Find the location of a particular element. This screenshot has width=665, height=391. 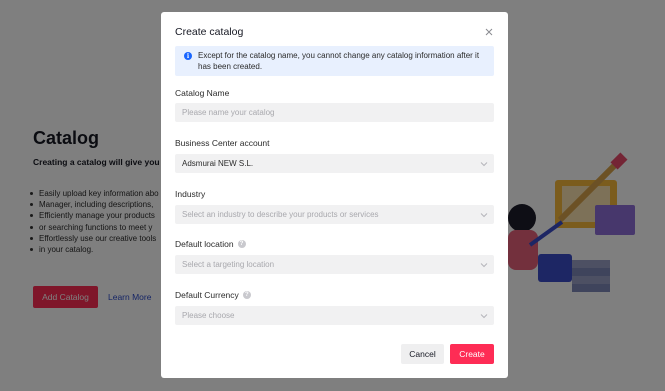

modal-title: Create catalog is located at coordinates (209, 32).